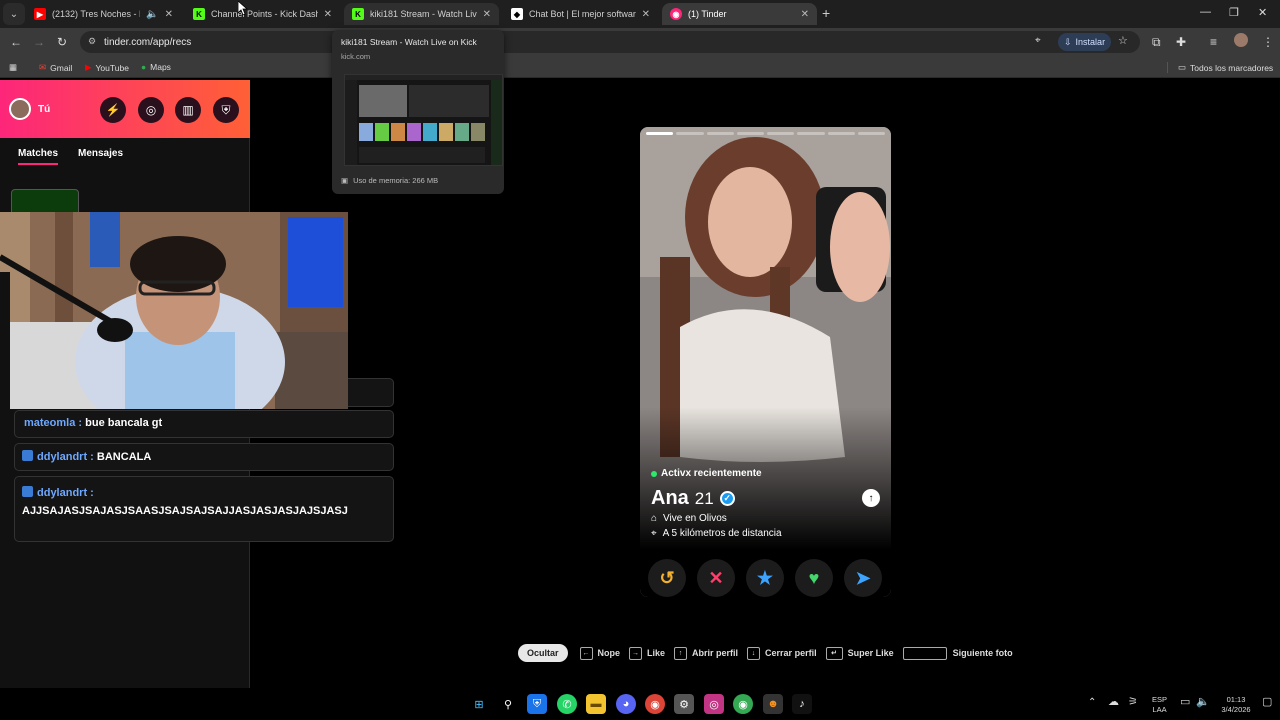 The height and width of the screenshot is (720, 1280). I want to click on chat-row-partial, so click(371, 392).